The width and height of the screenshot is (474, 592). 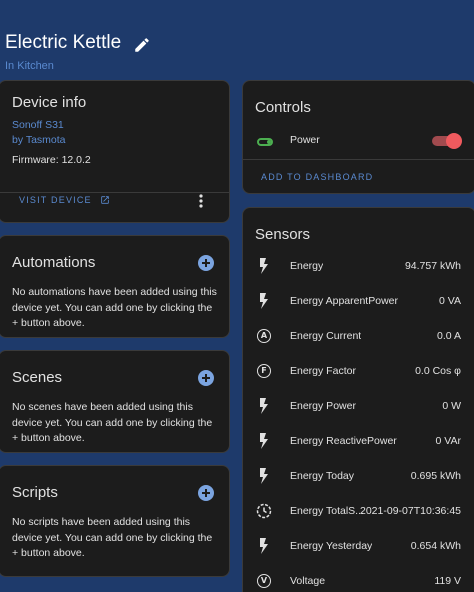 I want to click on sensor-name: Energy Factor, so click(x=323, y=370).